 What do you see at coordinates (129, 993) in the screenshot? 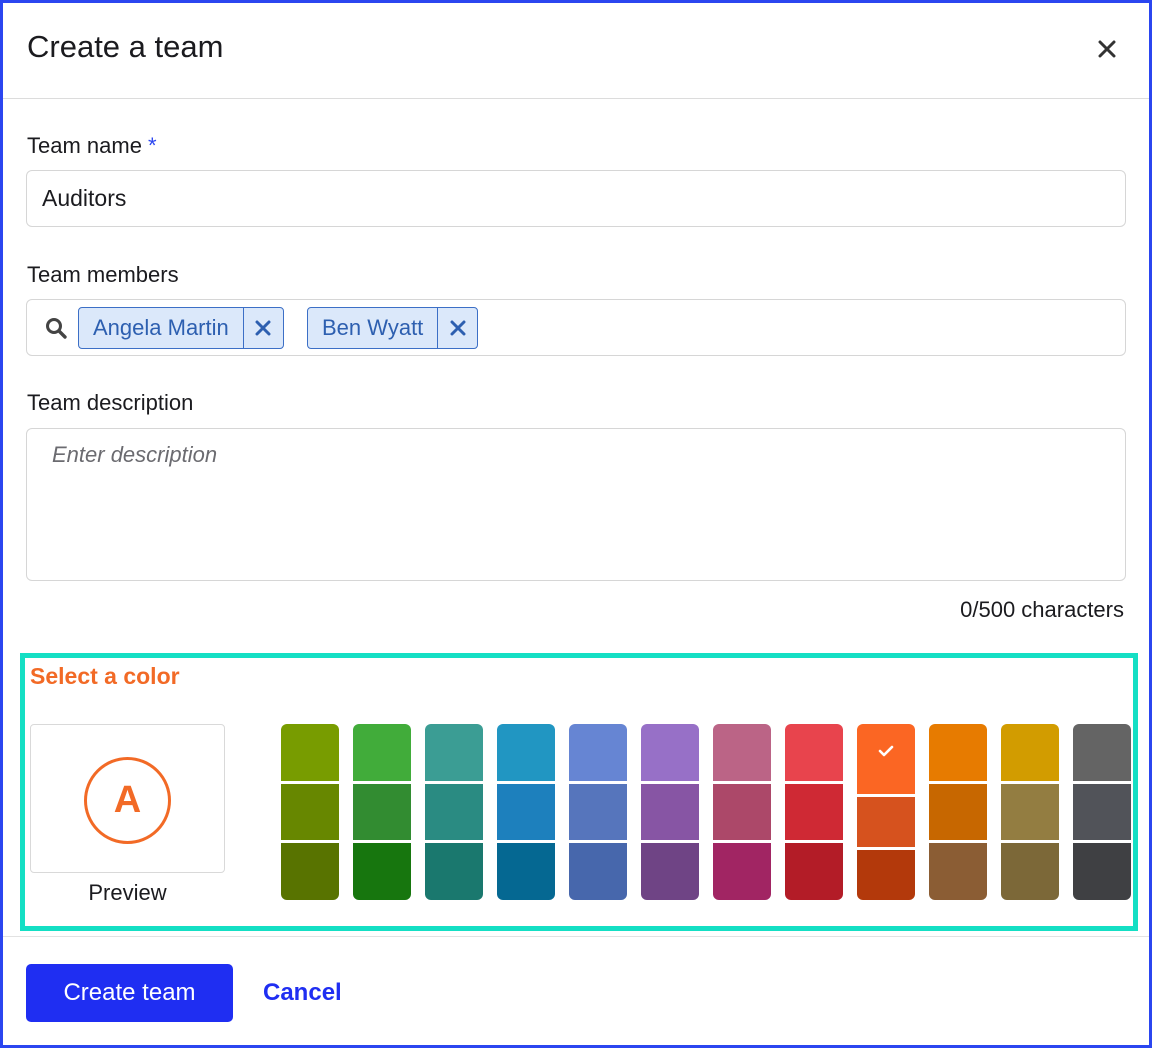
I see `create-team-button: Create team` at bounding box center [129, 993].